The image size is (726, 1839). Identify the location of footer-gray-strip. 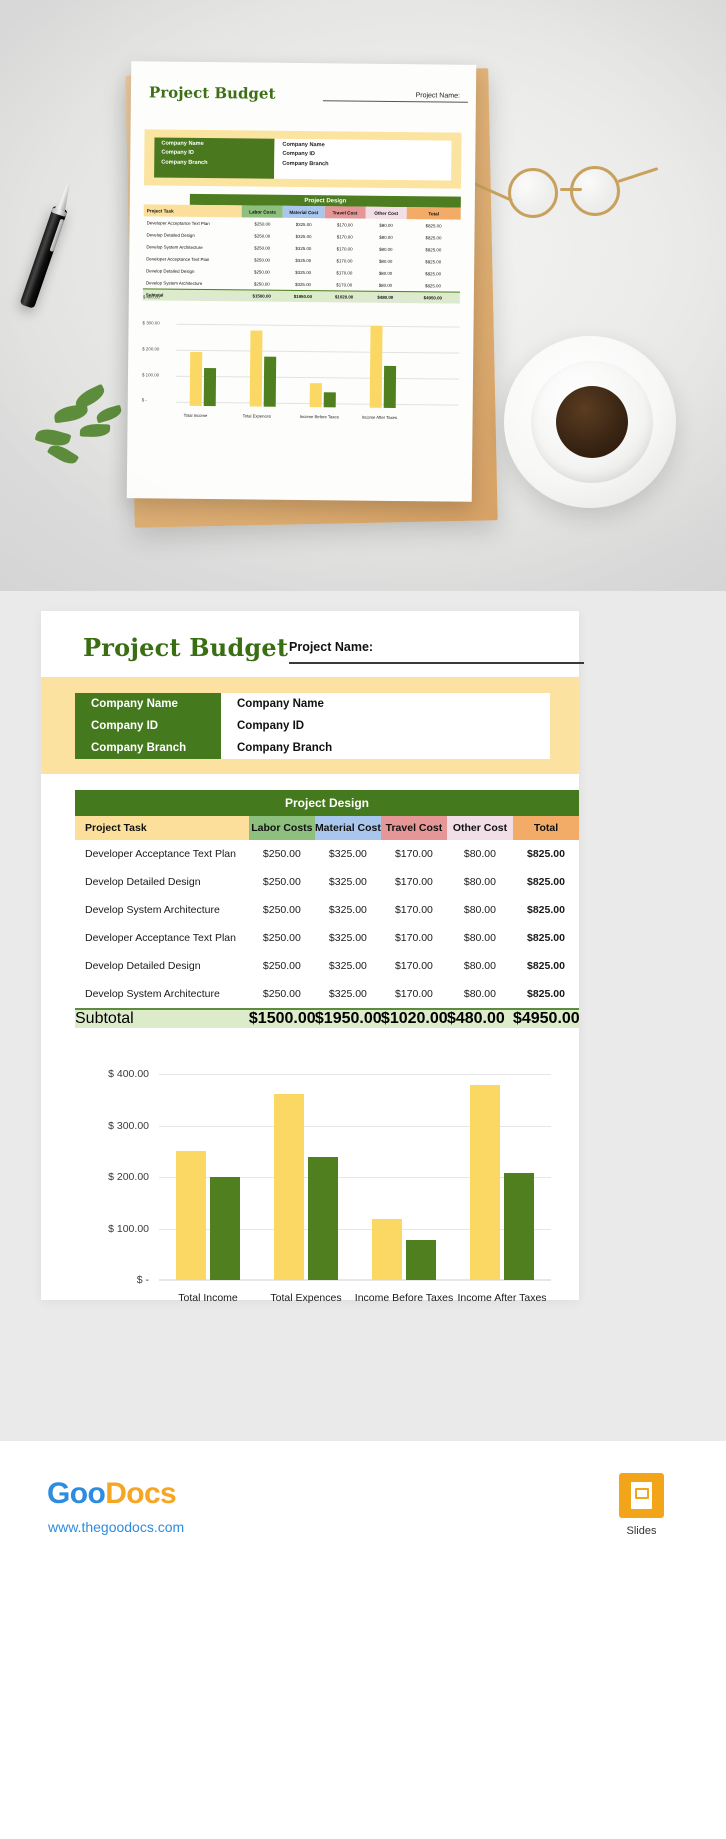
(363, 1418).